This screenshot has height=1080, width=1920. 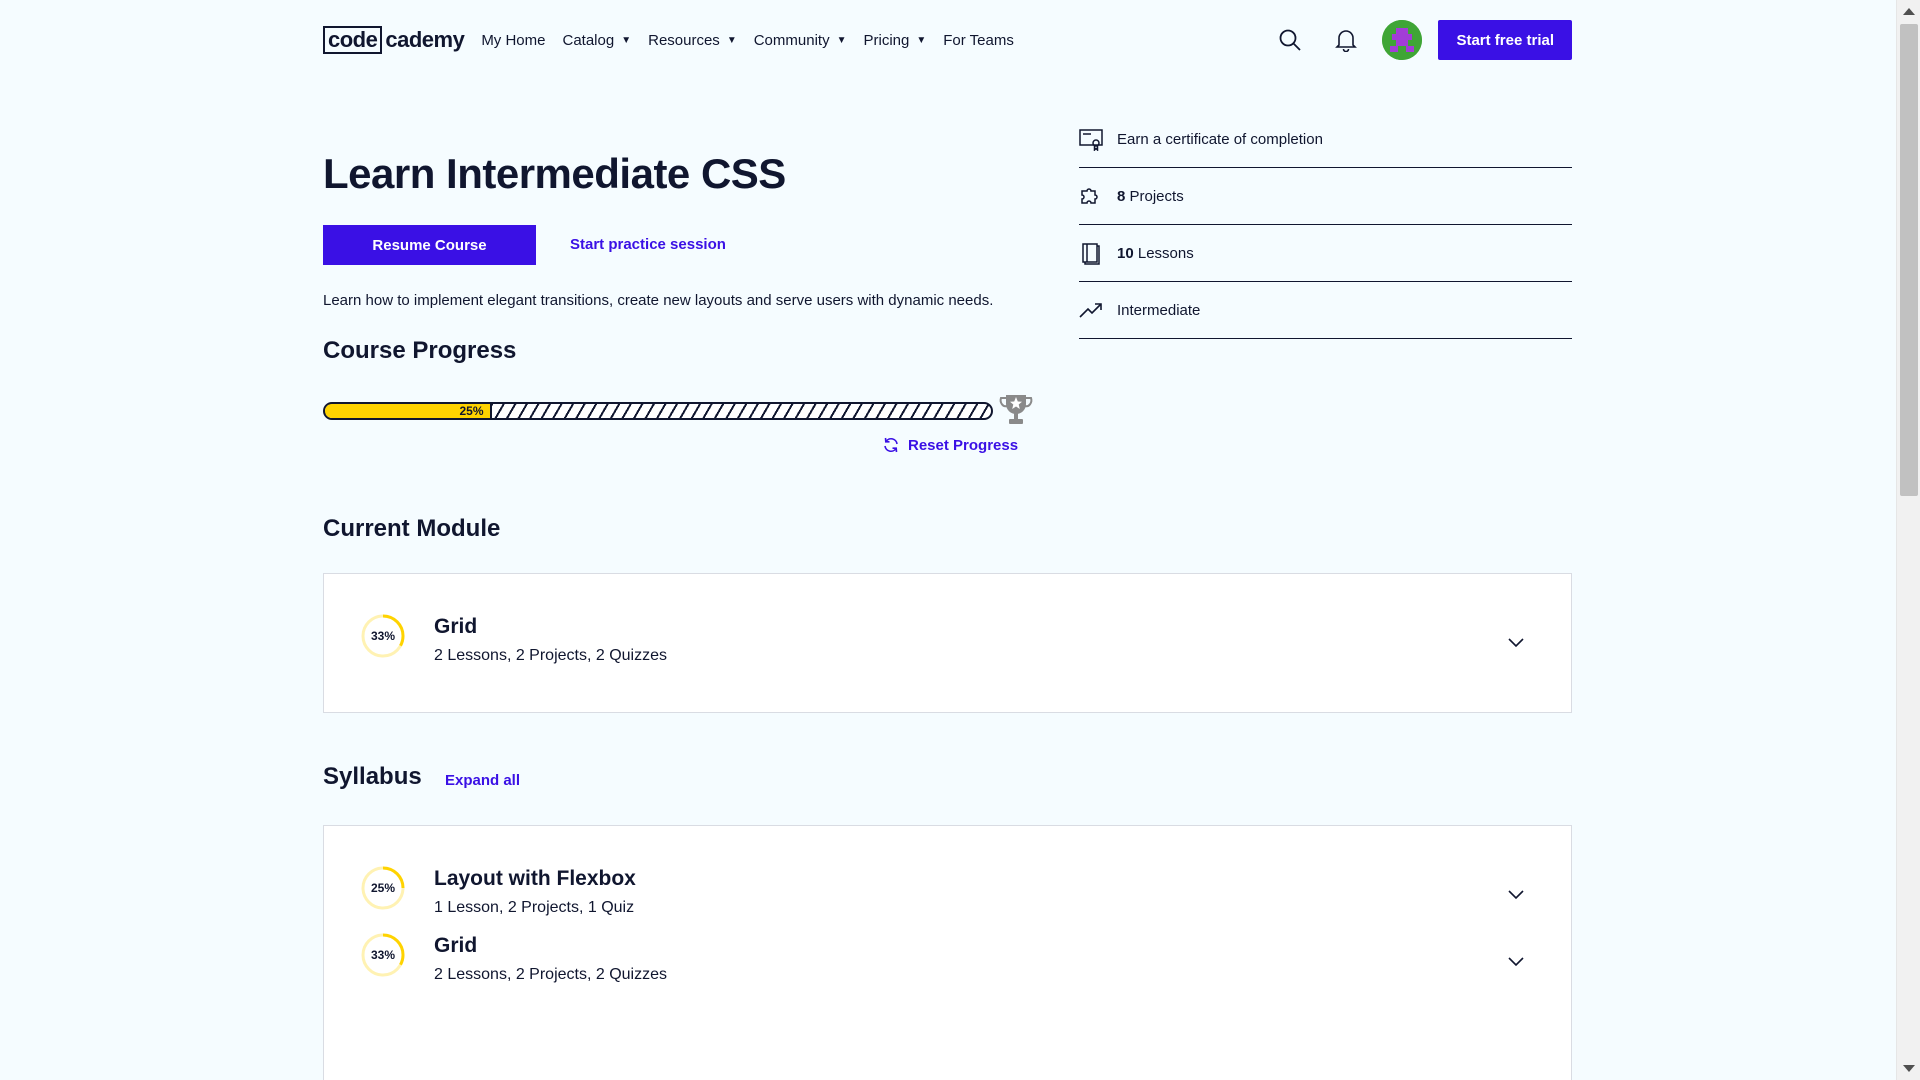 I want to click on nav-my-home: My Home, so click(x=513, y=40).